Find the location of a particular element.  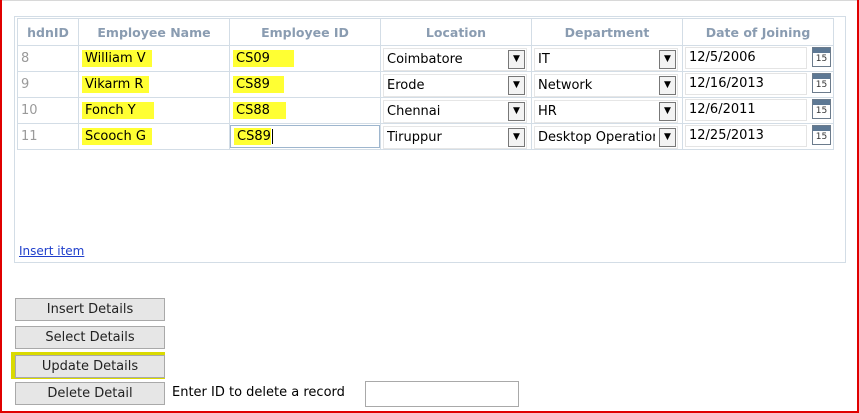

department-cell: Desktop Operation ▼ is located at coordinates (607, 136).